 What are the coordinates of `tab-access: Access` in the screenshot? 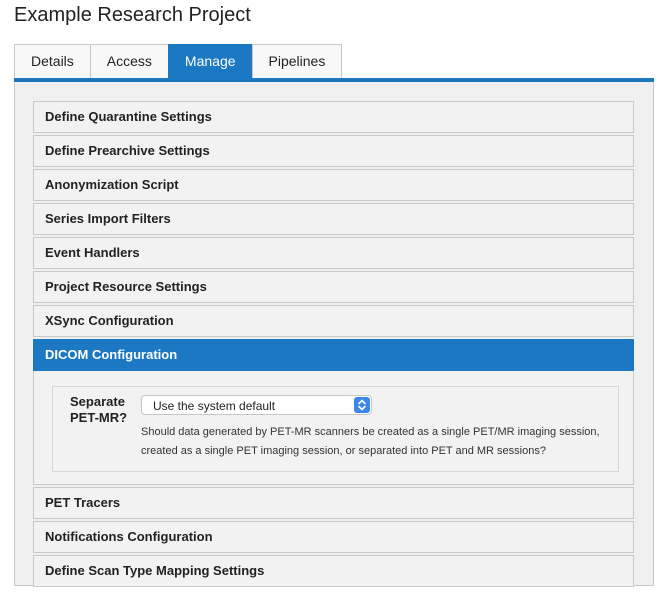 It's located at (129, 61).